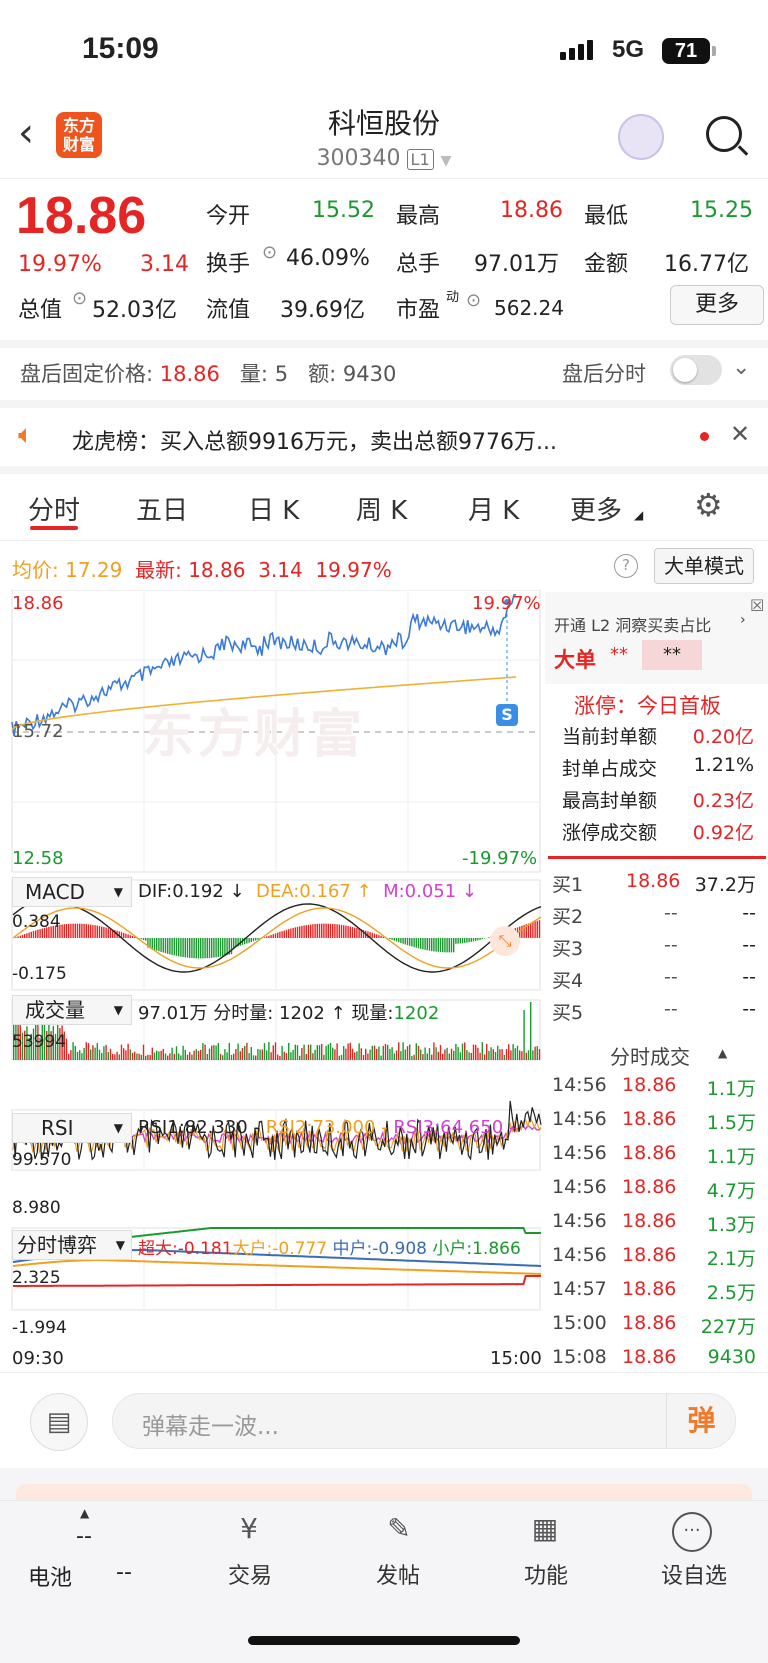 Image resolution: width=768 pixels, height=1663 pixels. What do you see at coordinates (610, 737) in the screenshot?
I see `limit-stat-label: 当前封单额` at bounding box center [610, 737].